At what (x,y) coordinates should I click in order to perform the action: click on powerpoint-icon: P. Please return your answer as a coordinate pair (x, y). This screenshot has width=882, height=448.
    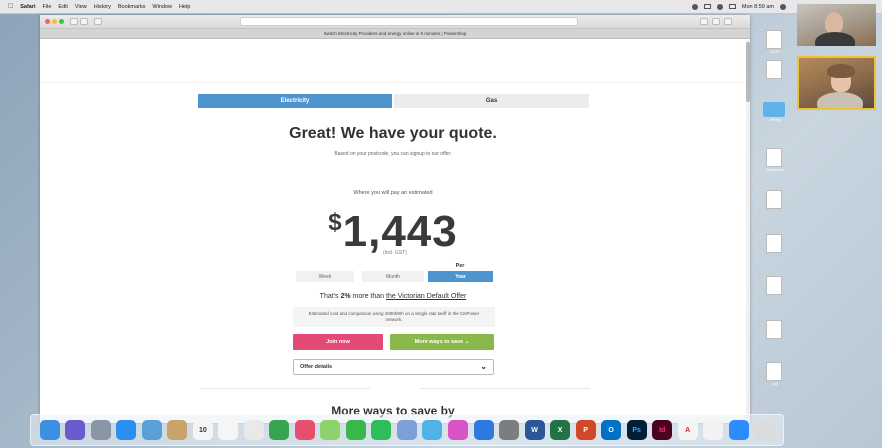
    Looking at the image, I should click on (585, 430).